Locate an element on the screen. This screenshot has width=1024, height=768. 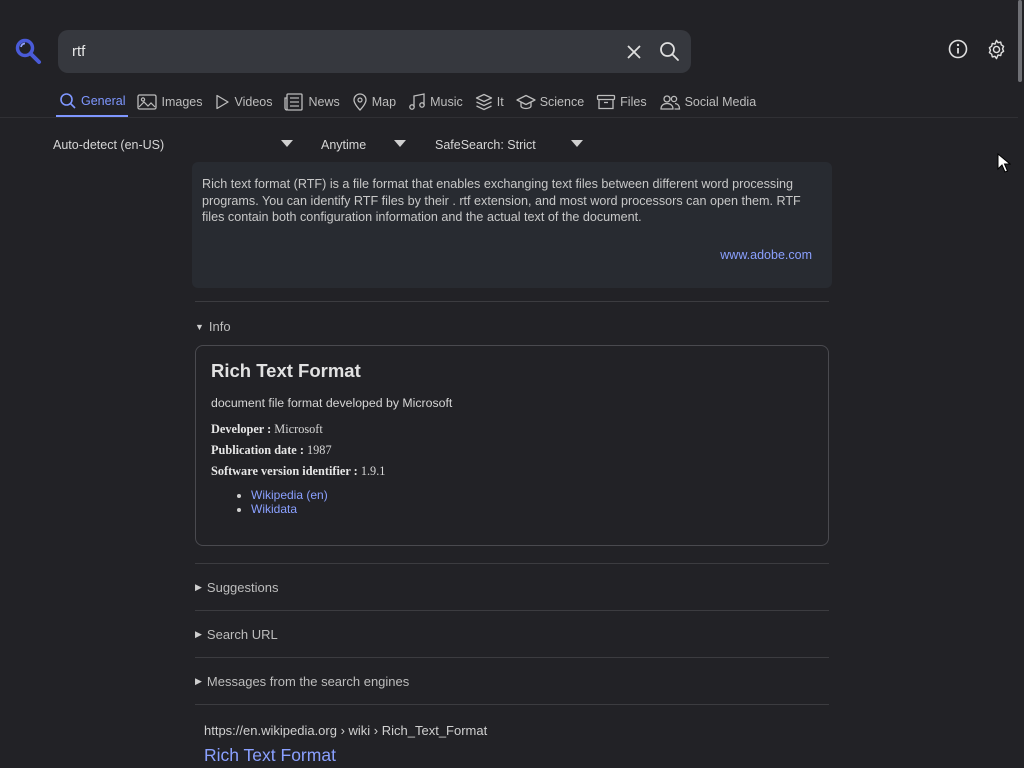
tab-label: Images is located at coordinates (182, 102).